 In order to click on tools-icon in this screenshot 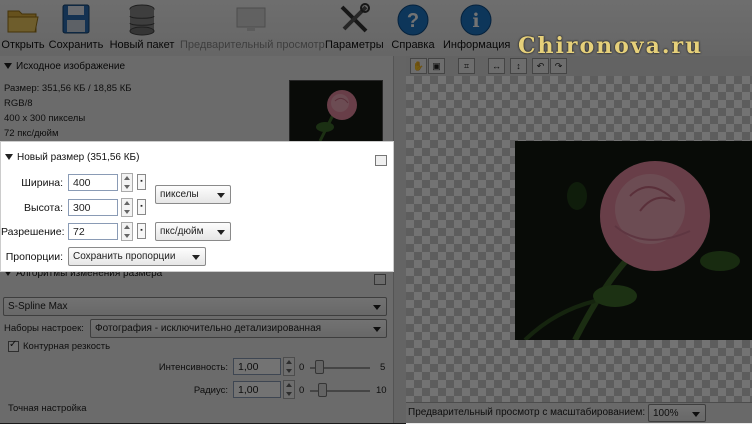, I will do `click(355, 18)`.